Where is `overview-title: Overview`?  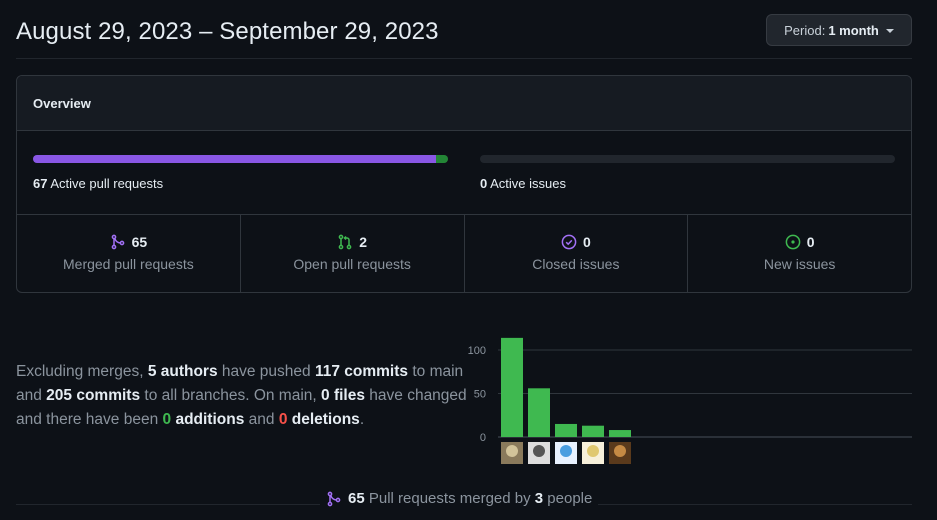 overview-title: Overview is located at coordinates (62, 103).